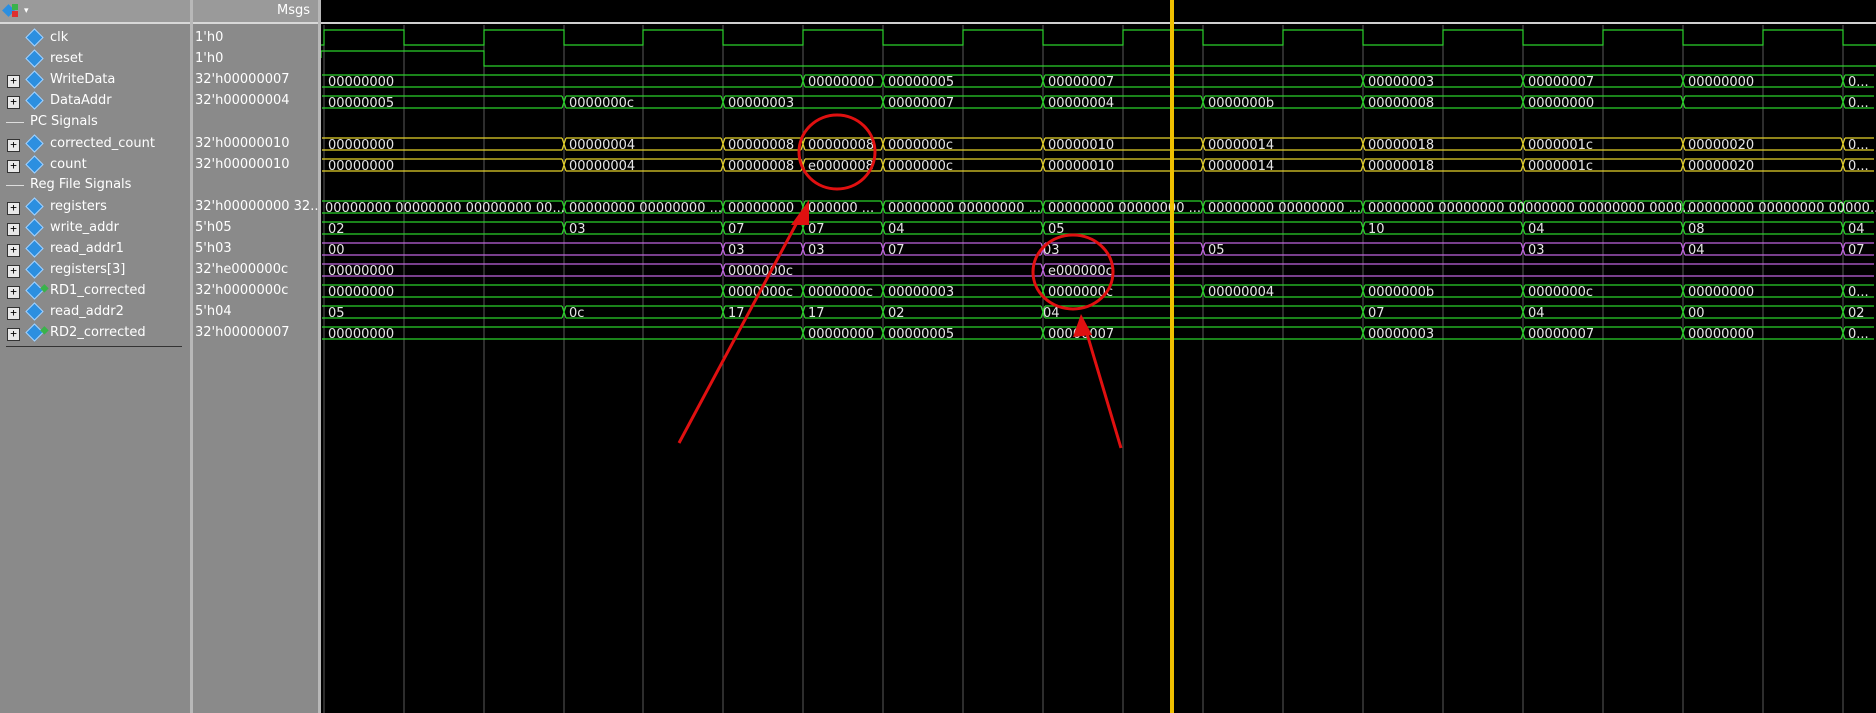 The image size is (1876, 713). I want to click on wave-tool-icon, so click(11, 11).